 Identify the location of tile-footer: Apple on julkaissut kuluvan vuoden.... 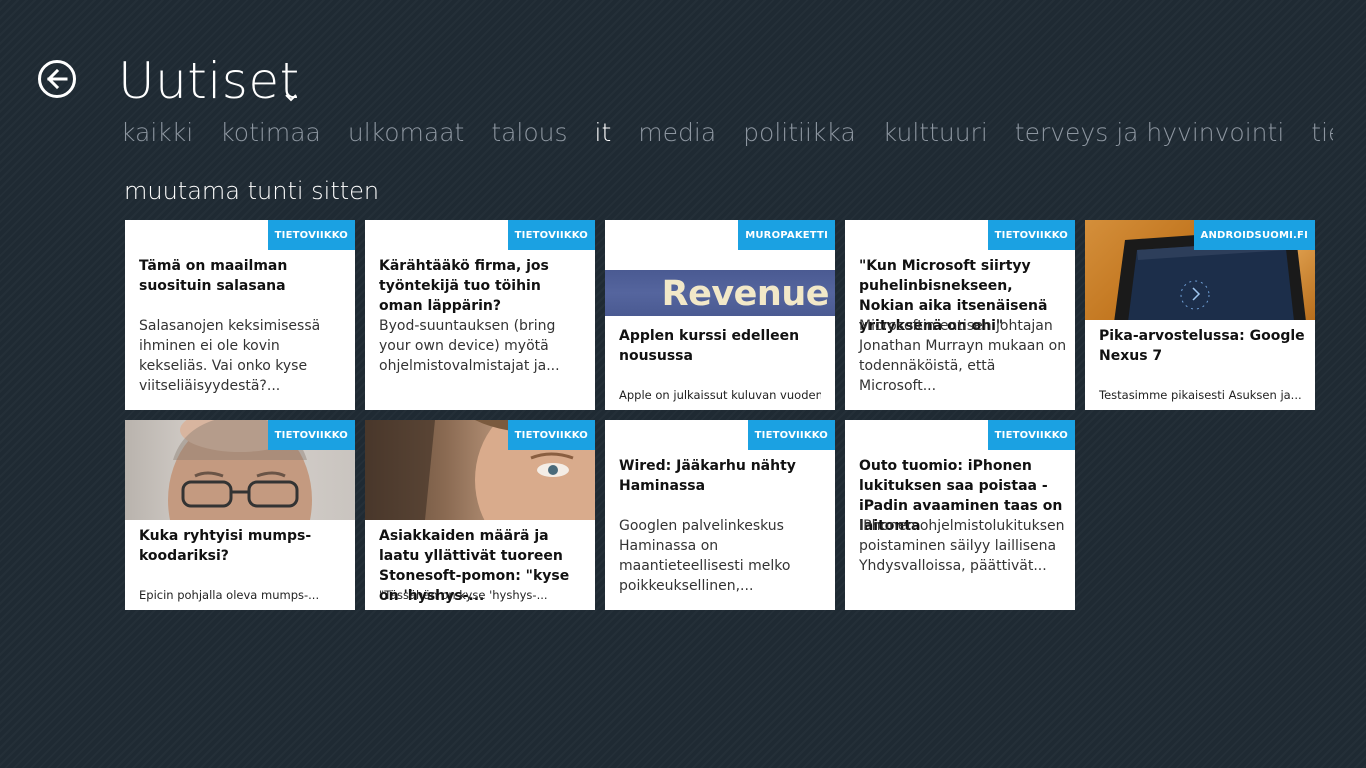
(720, 395).